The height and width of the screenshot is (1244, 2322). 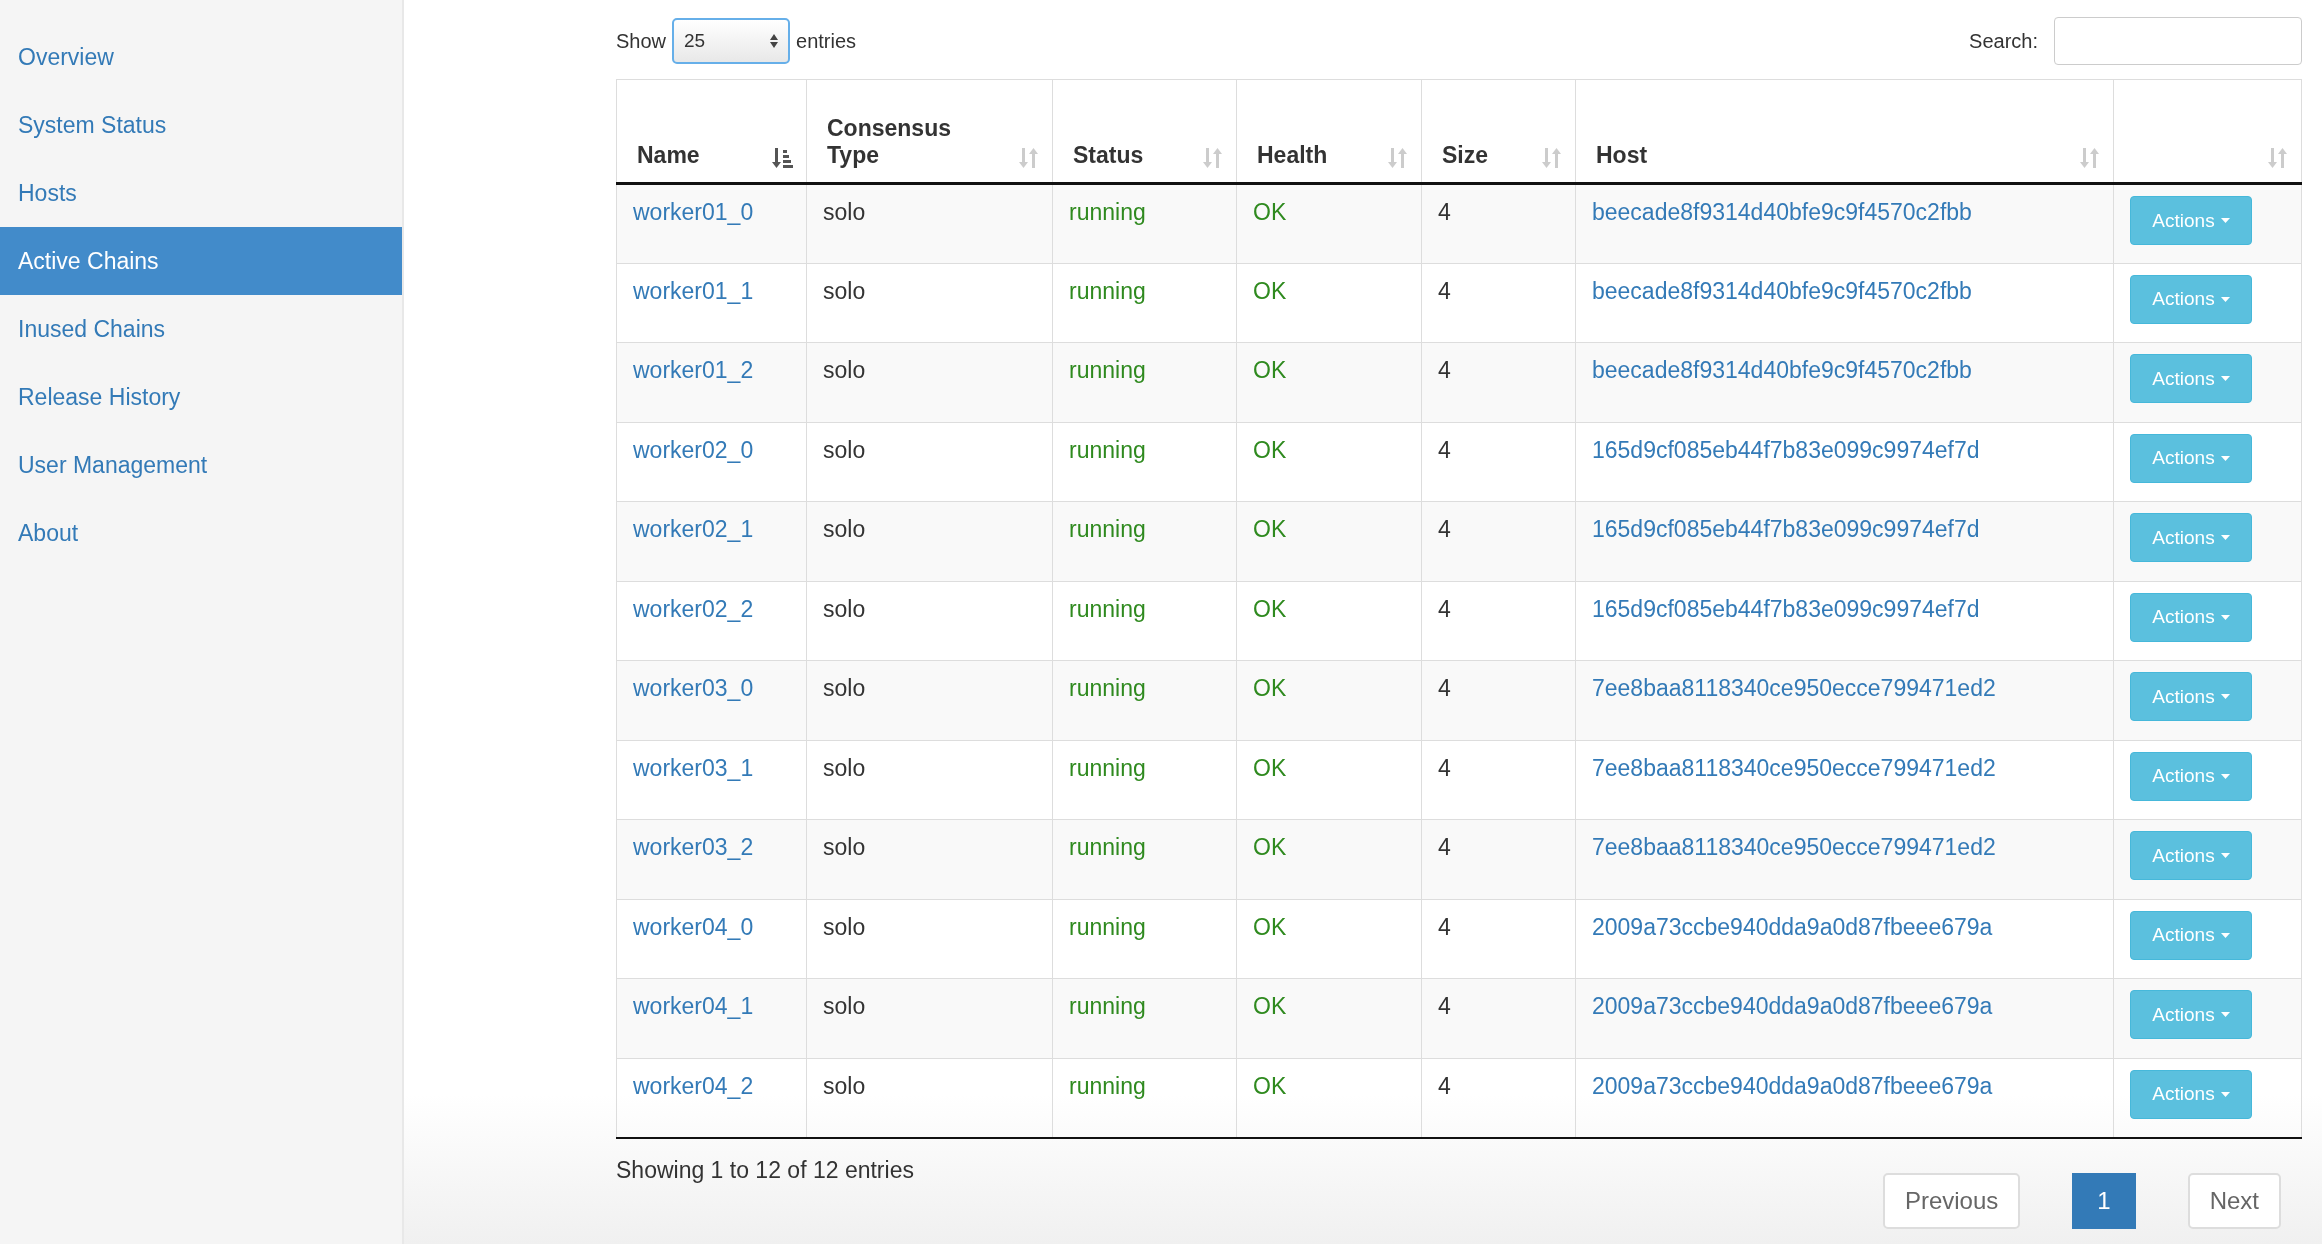 I want to click on sidebar-item: Inused Chains, so click(x=201, y=329).